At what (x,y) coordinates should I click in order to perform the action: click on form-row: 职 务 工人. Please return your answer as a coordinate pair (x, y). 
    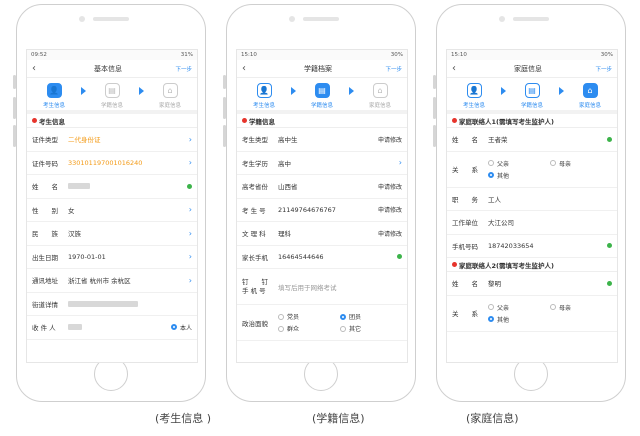
    Looking at the image, I should click on (532, 199).